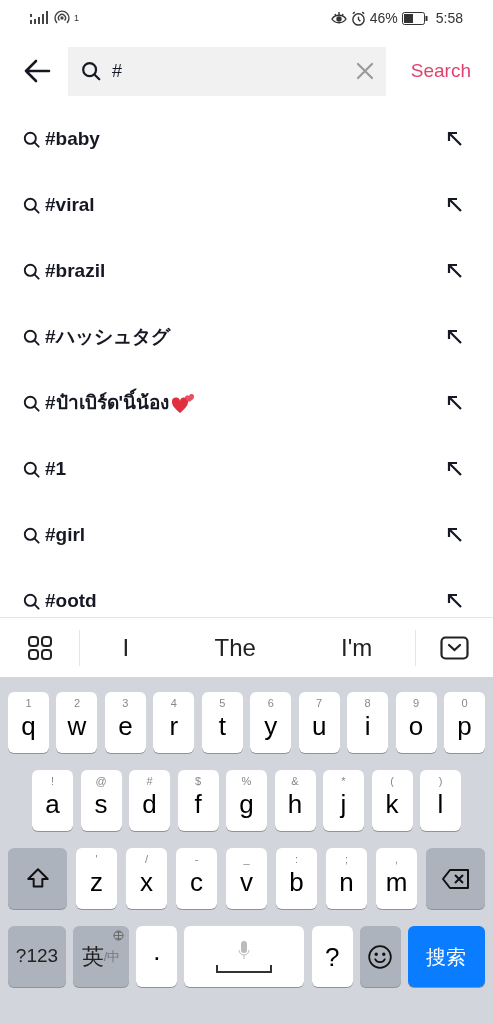  Describe the element at coordinates (319, 722) in the screenshot. I see `keyboard-key: 7 u` at that location.